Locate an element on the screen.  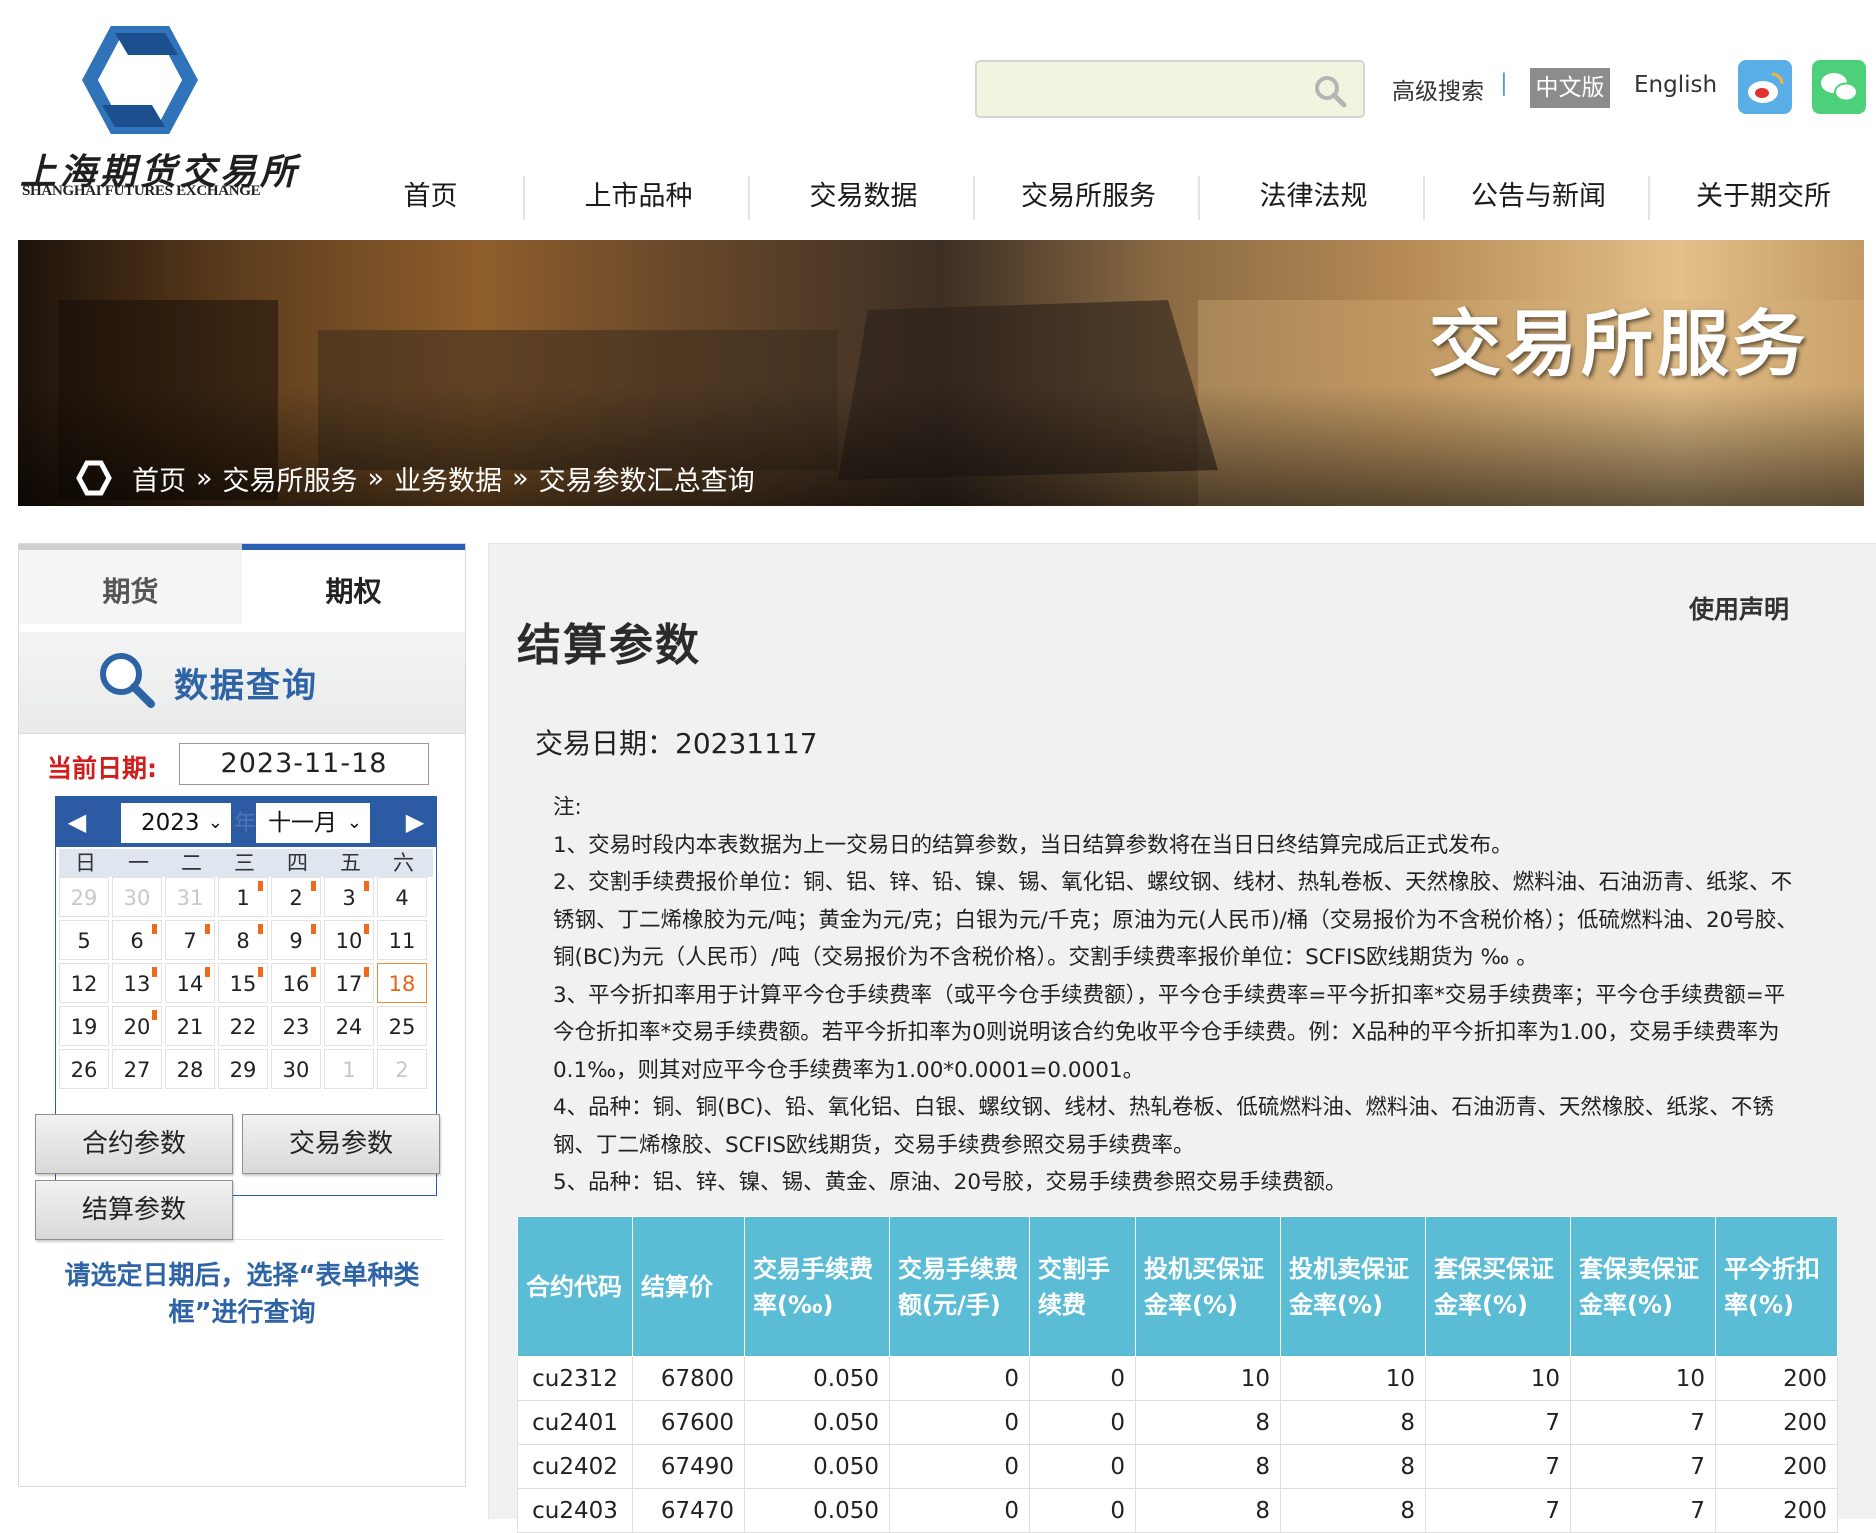
nav-item-trading-data: 交易数据 is located at coordinates (863, 200).